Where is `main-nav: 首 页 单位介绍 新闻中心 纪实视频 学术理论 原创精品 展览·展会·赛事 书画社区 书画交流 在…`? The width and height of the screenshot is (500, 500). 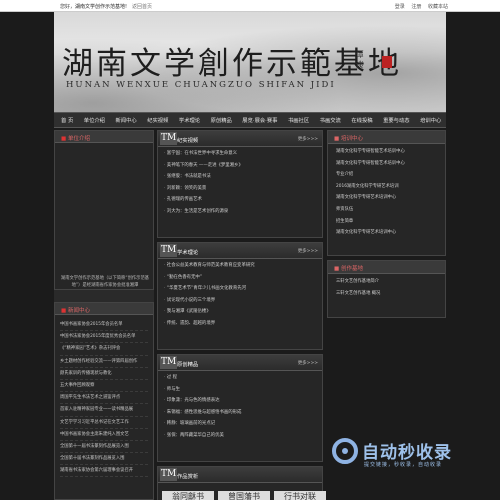 main-nav: 首 页 单位介绍 新闻中心 纪实视频 学术理论 原创精品 展览·展会·赛事 书画社区 书画交流 在… is located at coordinates (250, 120).